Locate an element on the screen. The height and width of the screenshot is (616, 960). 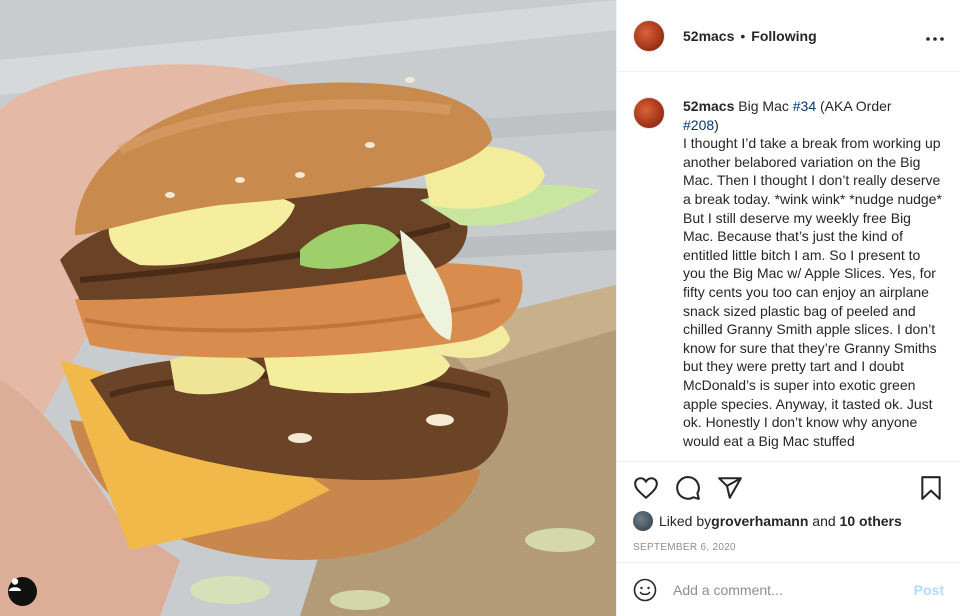
following-button: Following is located at coordinates (783, 36).